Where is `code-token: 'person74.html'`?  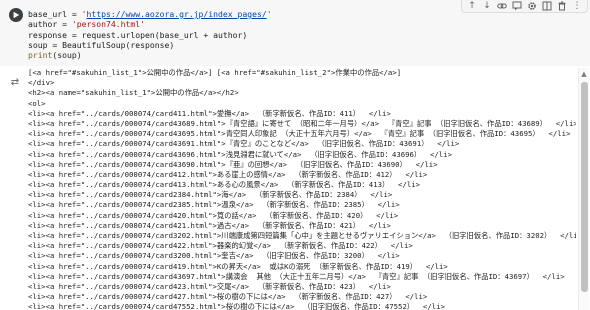 code-token: 'person74.html' is located at coordinates (108, 24).